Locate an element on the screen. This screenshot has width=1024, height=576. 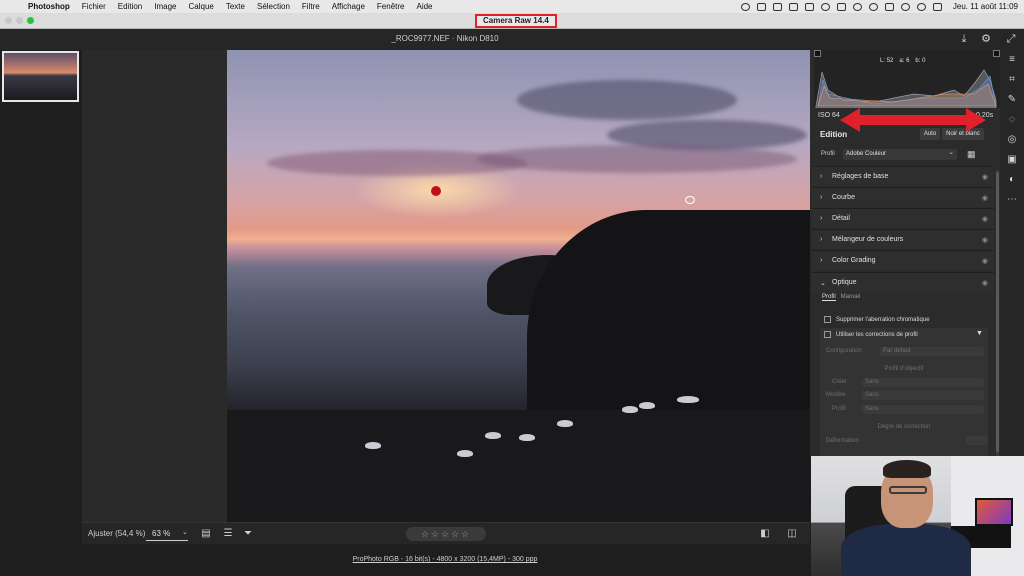
section-color-grading: › Color Grading ◉ is located at coordinates (903, 260).